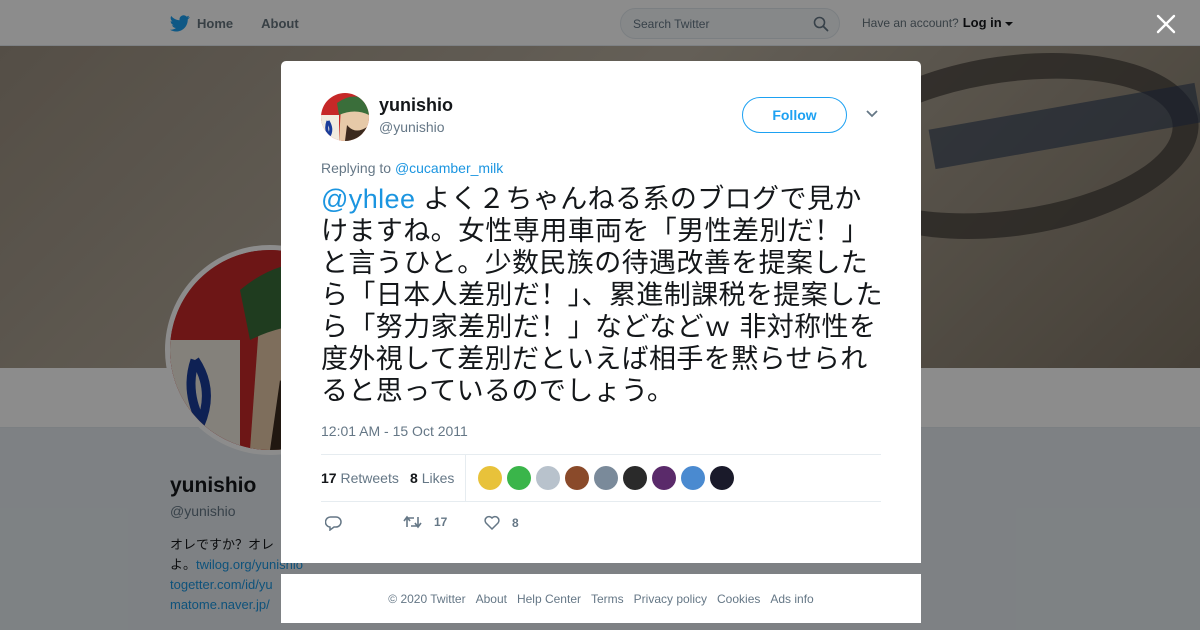  Describe the element at coordinates (329, 478) in the screenshot. I see `retweets-count: 17` at that location.